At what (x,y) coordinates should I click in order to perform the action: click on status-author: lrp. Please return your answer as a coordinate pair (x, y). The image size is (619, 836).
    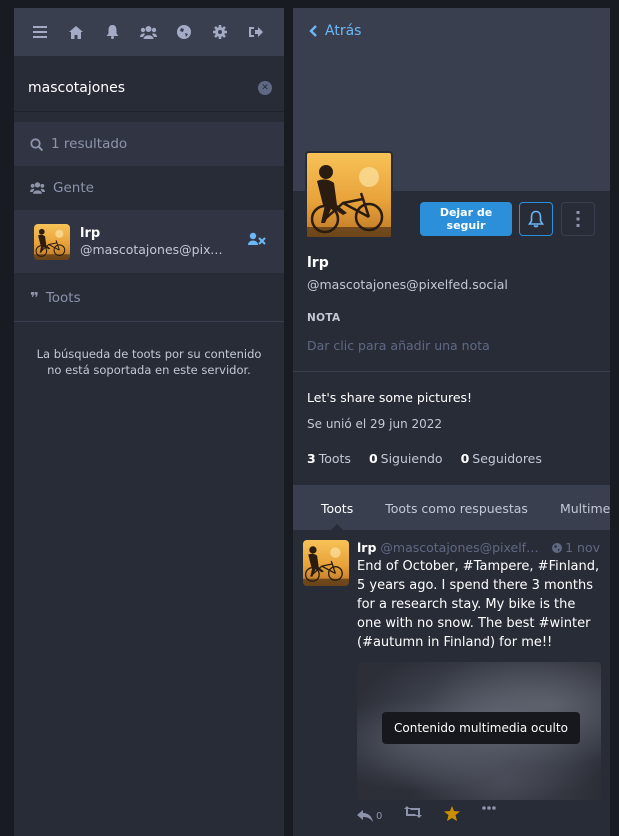
    Looking at the image, I should click on (366, 547).